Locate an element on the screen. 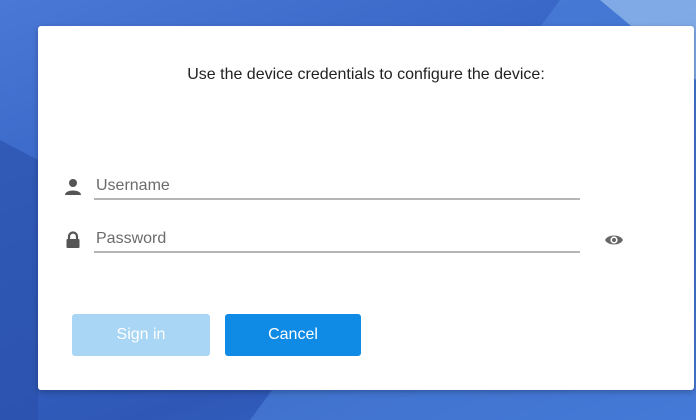 The height and width of the screenshot is (420, 696). username-input is located at coordinates (337, 187).